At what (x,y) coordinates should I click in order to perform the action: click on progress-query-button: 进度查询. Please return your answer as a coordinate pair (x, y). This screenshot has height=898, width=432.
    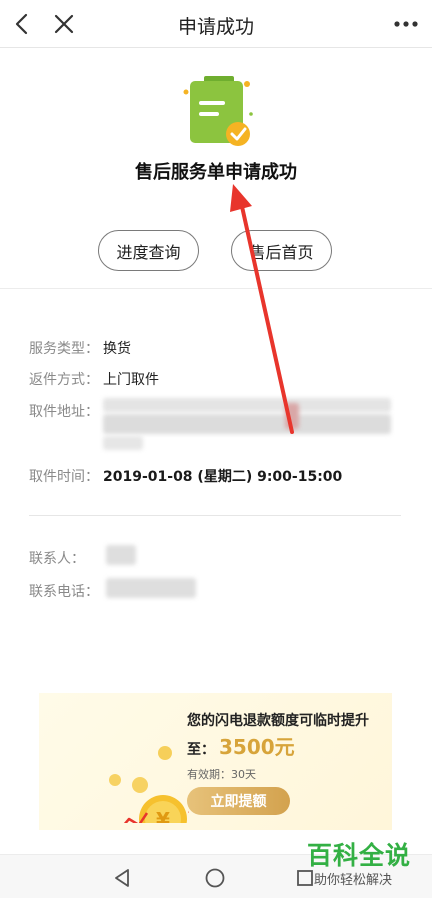
    Looking at the image, I should click on (148, 250).